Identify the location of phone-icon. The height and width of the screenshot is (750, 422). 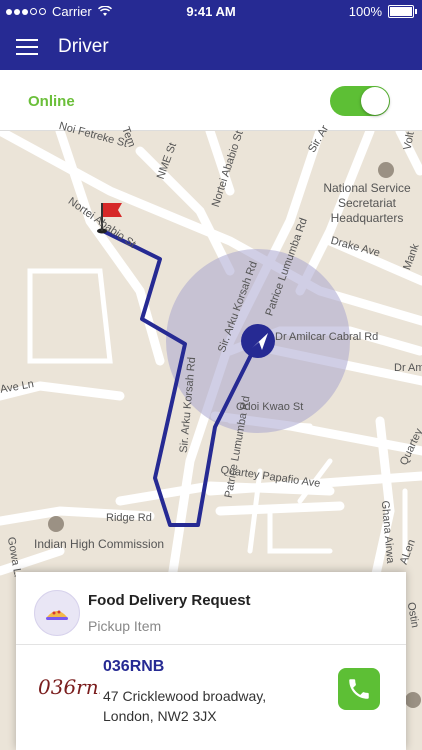
(359, 689).